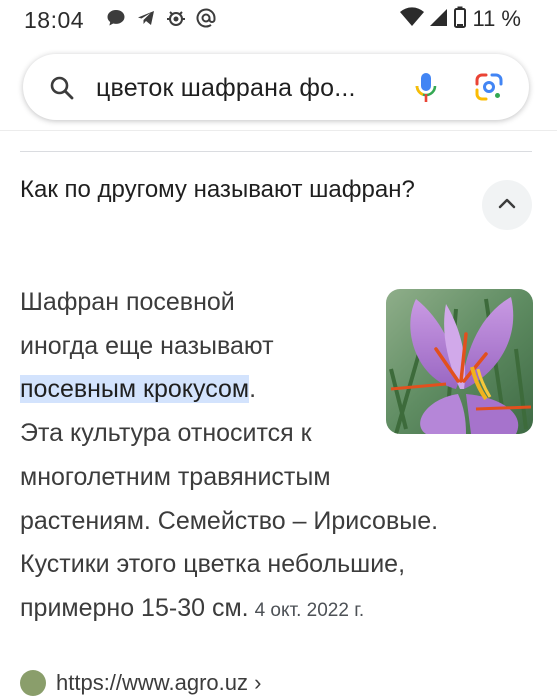  I want to click on chat-icon, so click(116, 20).